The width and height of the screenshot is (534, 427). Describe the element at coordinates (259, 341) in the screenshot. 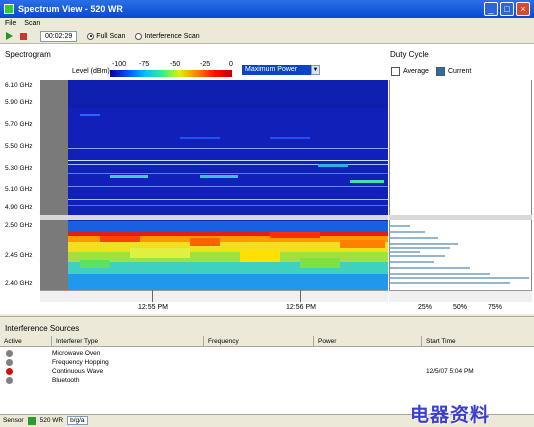

I see `col-header: Frequency` at that location.